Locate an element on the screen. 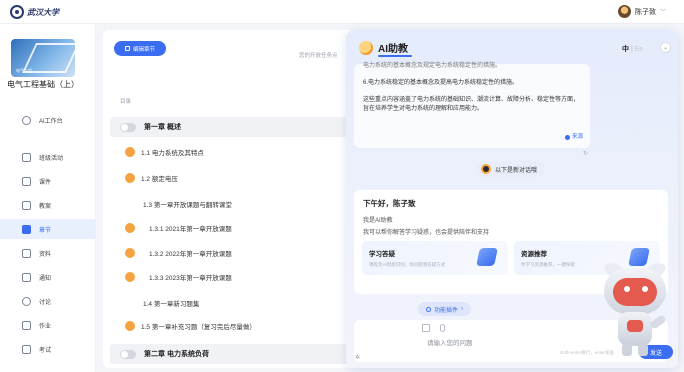 The width and height of the screenshot is (684, 372). user-name: 陈子致 is located at coordinates (645, 12).